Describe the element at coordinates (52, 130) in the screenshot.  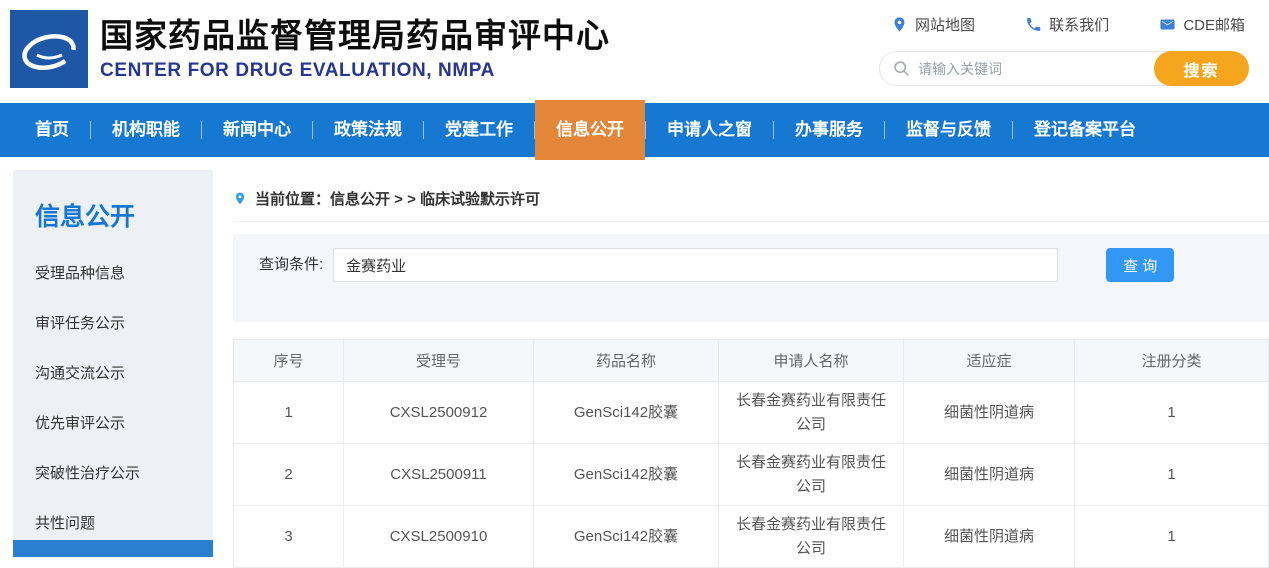
I see `nav-item-home: 首页` at that location.